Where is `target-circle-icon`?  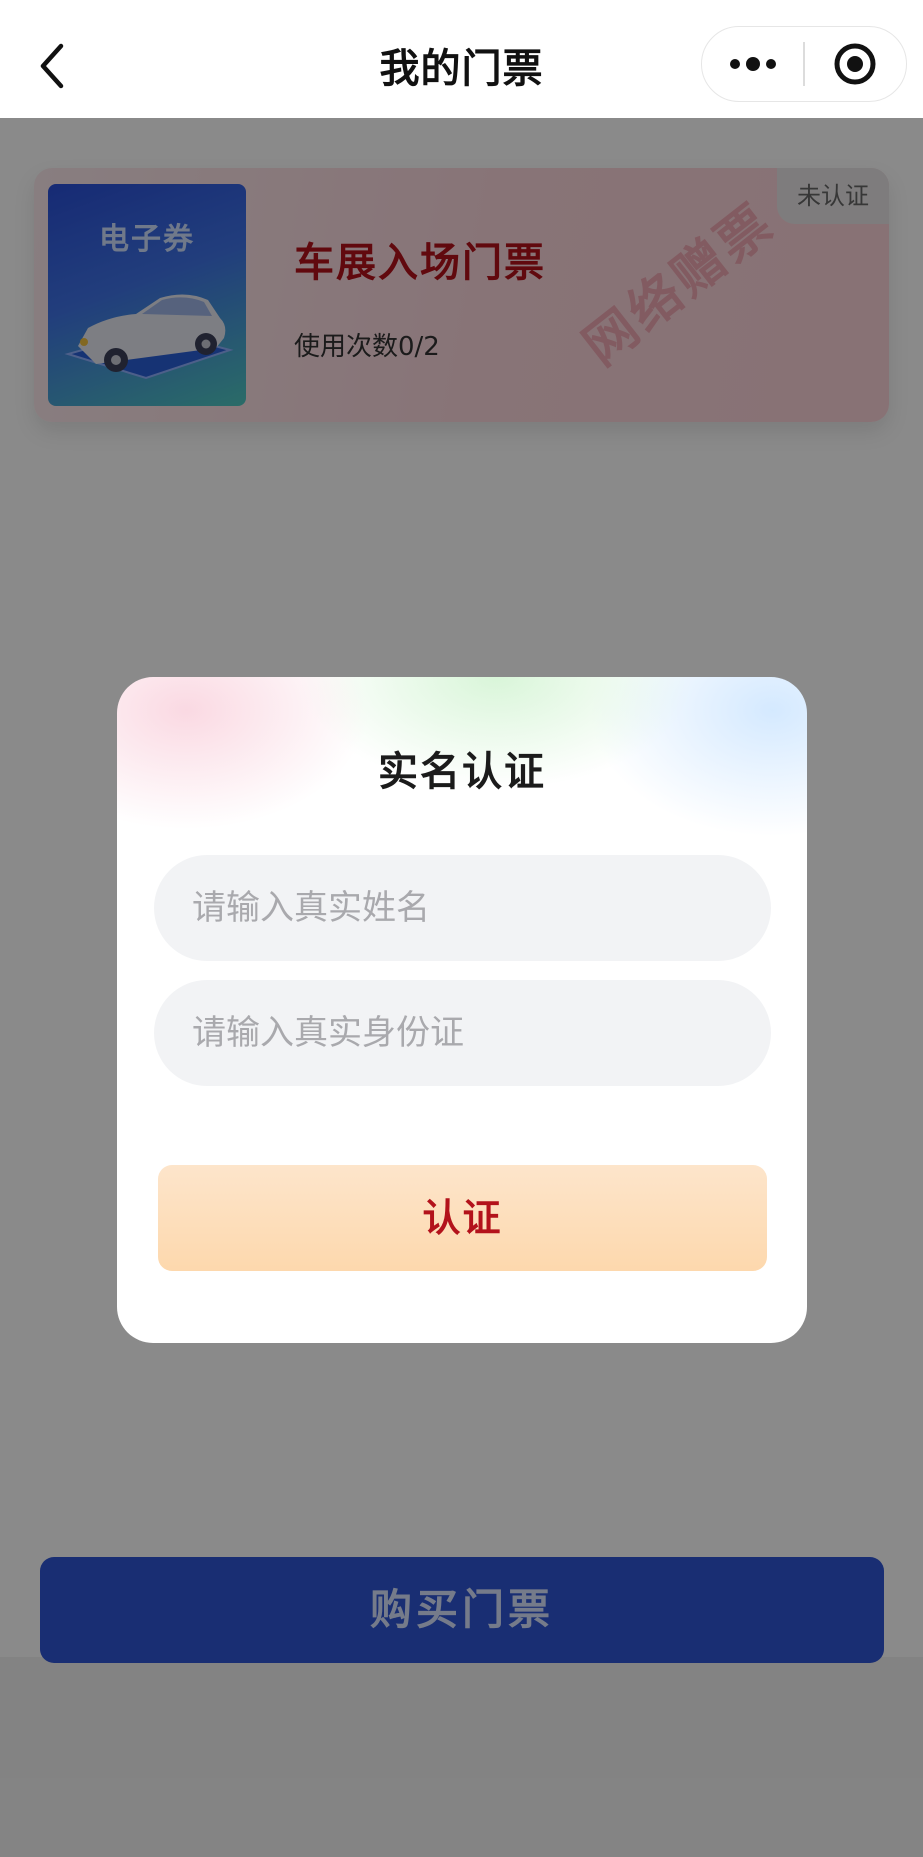
target-circle-icon is located at coordinates (855, 64).